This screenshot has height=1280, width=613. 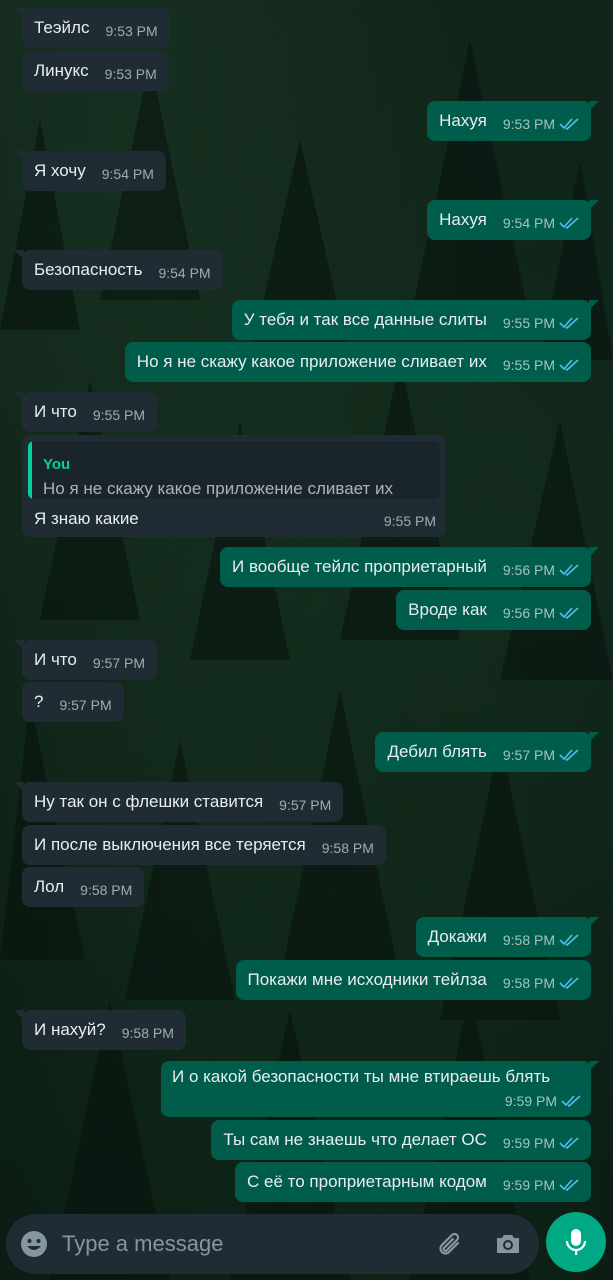 What do you see at coordinates (30, 470) in the screenshot?
I see `quote-accent-bar` at bounding box center [30, 470].